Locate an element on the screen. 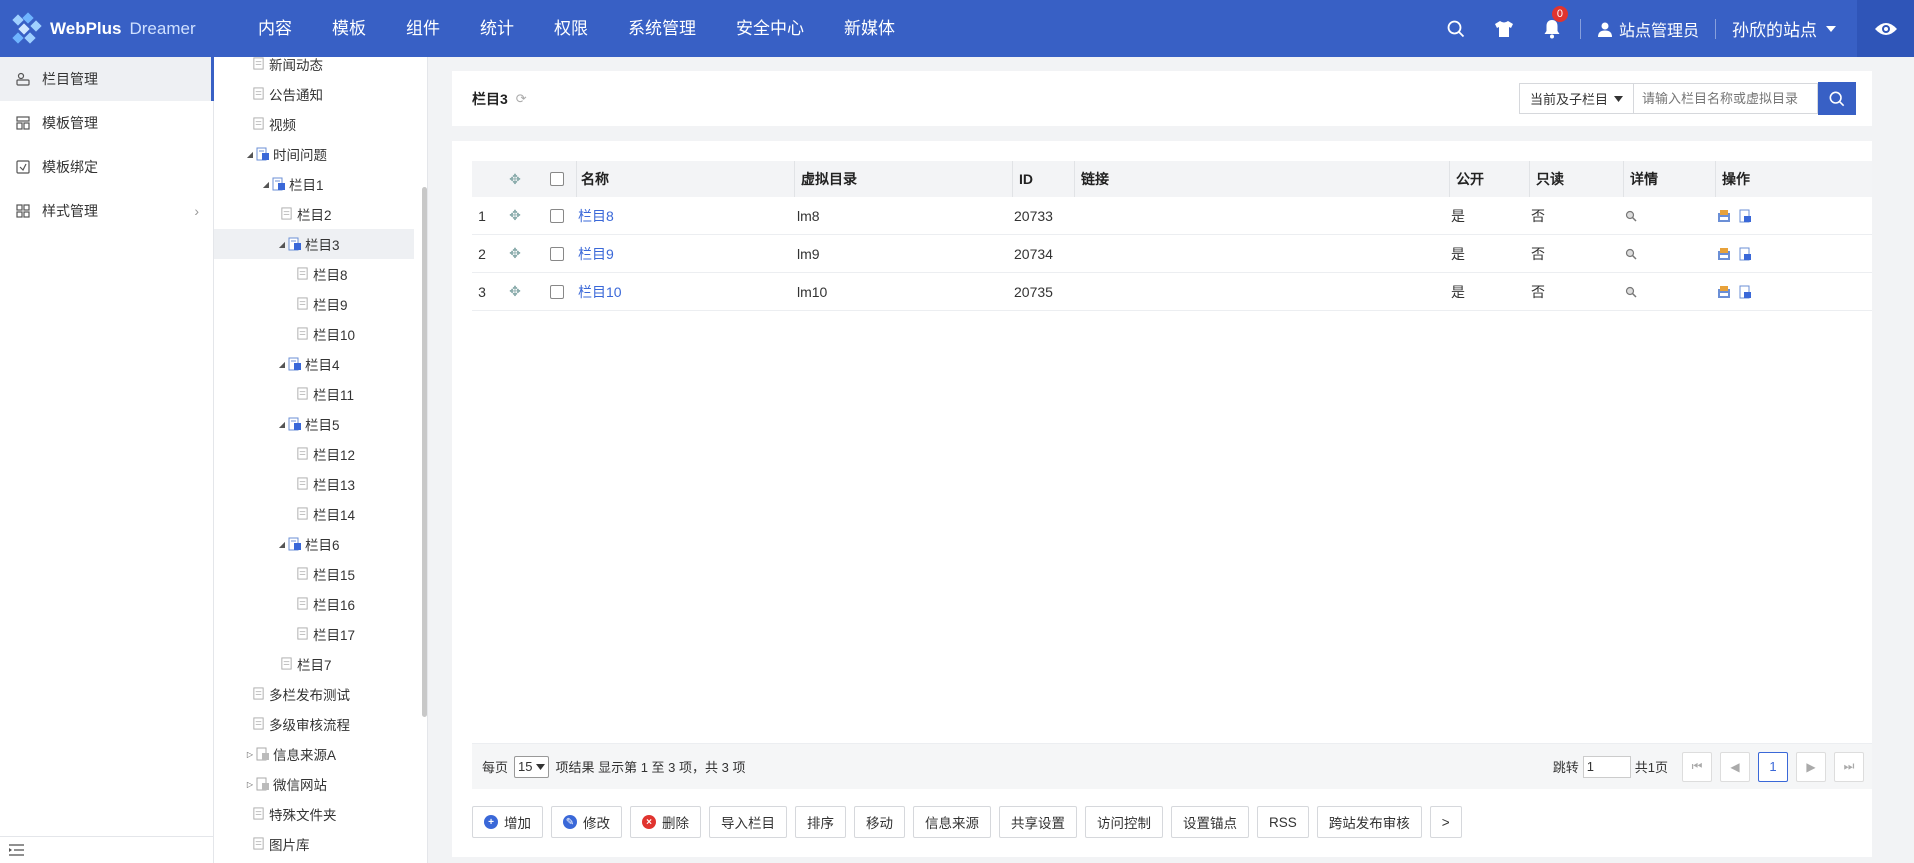  tree-node: 新闻动态 is located at coordinates (314, 68).